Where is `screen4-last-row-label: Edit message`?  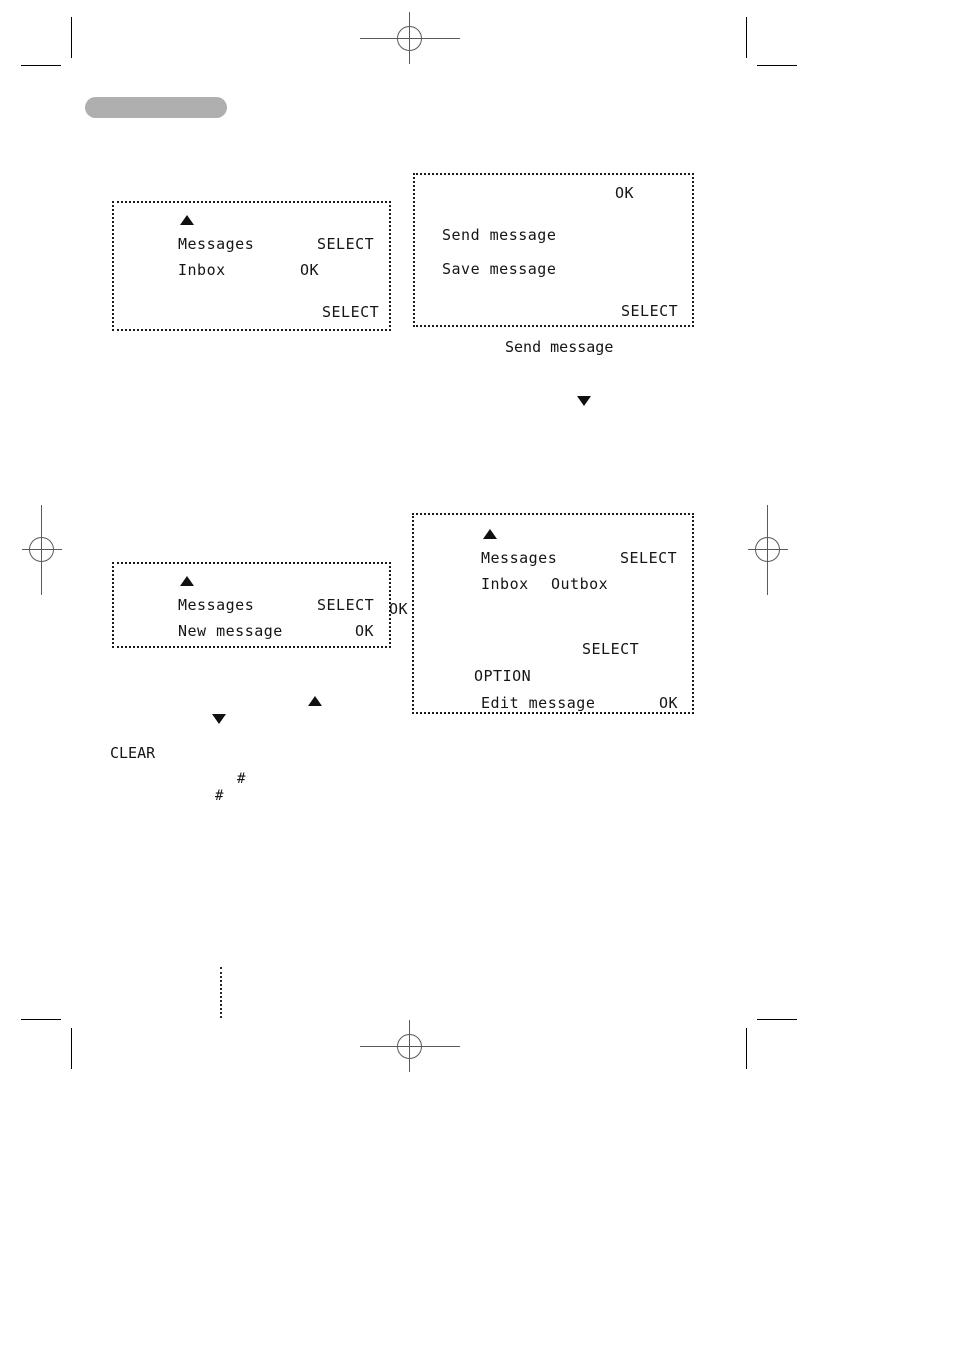 screen4-last-row-label: Edit message is located at coordinates (538, 703).